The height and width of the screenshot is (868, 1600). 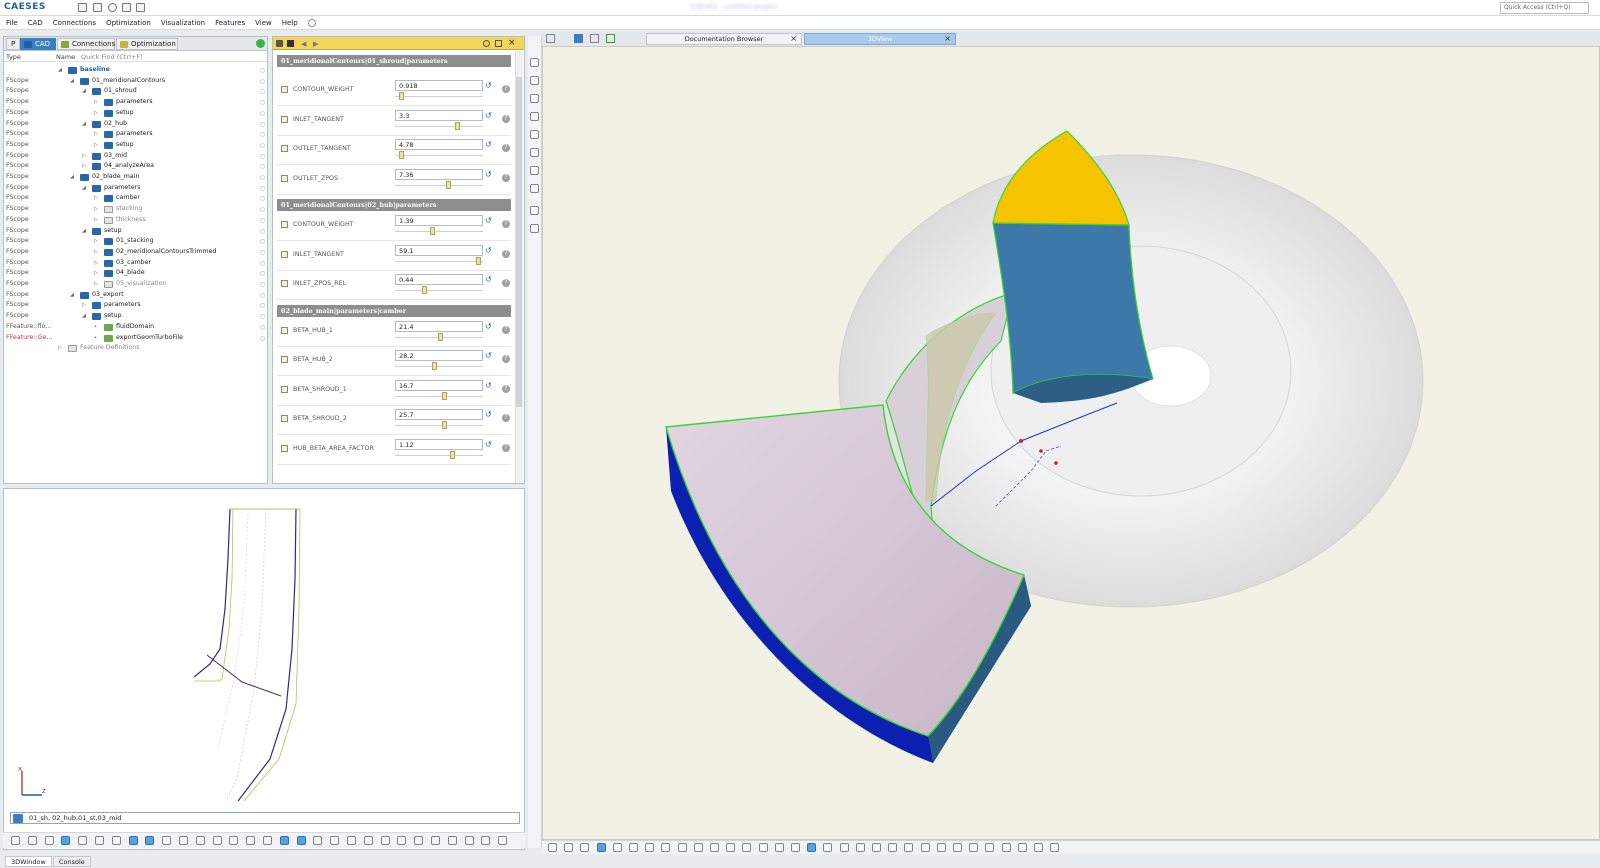 I want to click on menu-view: View, so click(x=263, y=23).